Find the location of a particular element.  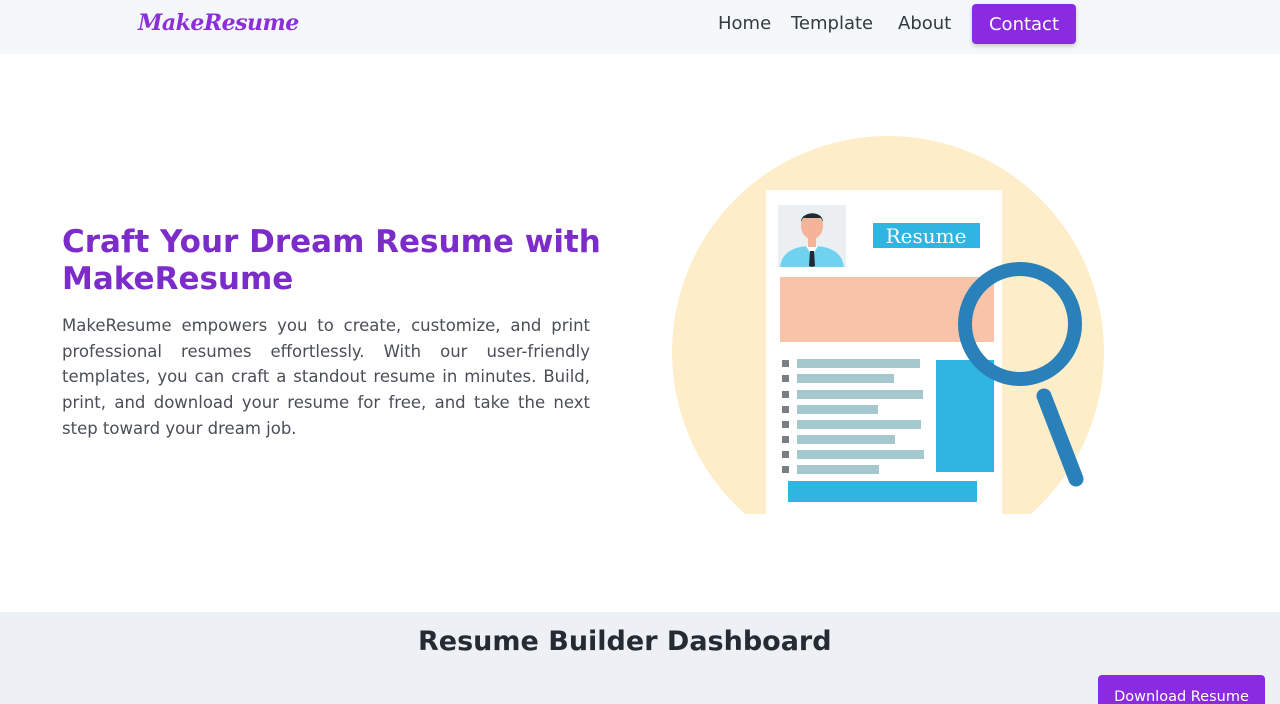

side-block is located at coordinates (965, 416).